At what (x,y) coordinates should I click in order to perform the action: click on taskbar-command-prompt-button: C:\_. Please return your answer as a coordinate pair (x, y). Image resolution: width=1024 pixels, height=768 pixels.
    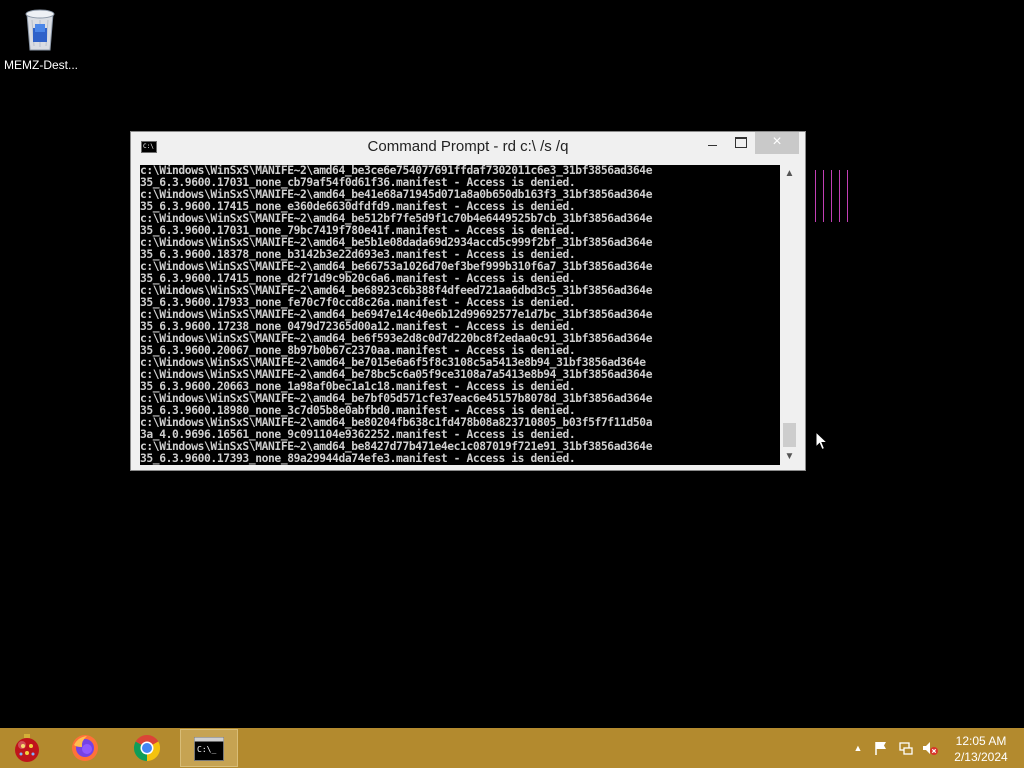
    Looking at the image, I should click on (209, 748).